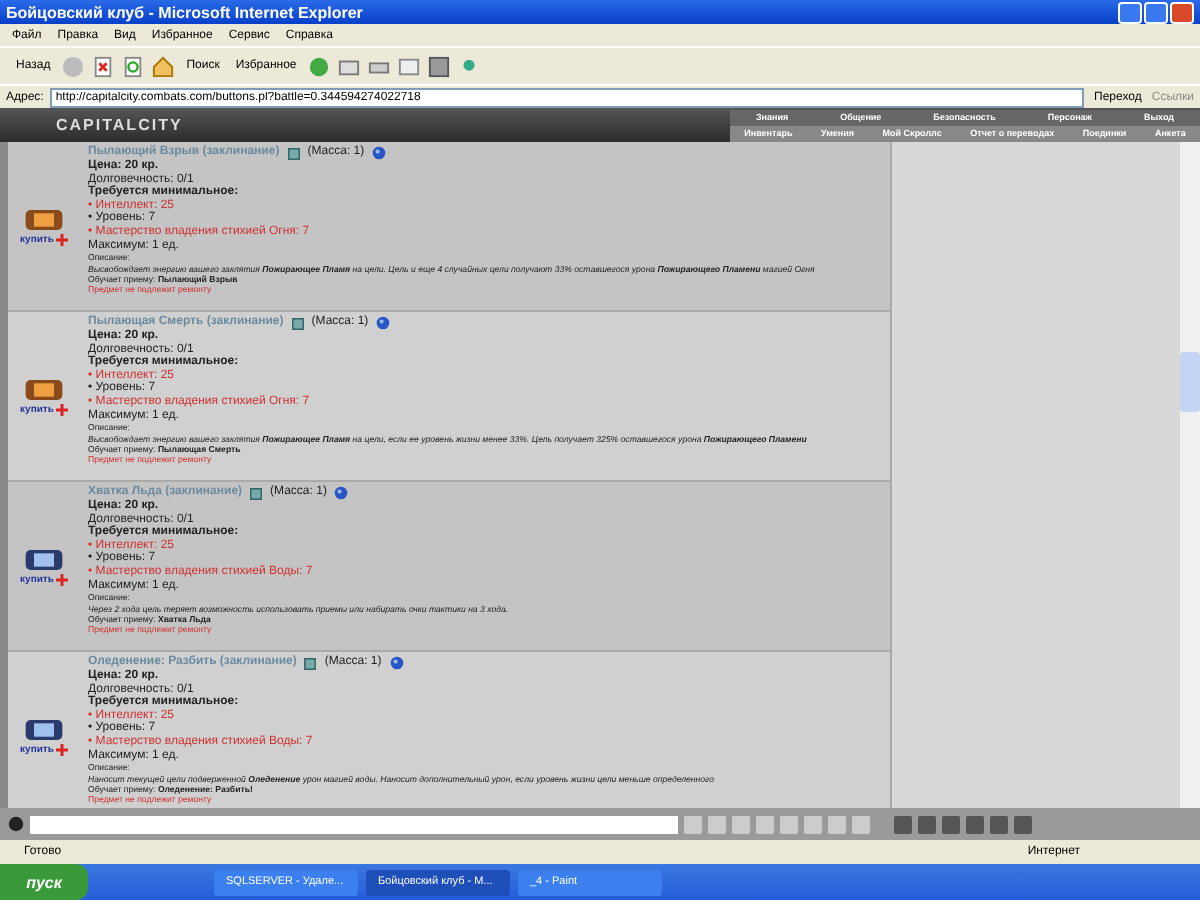 The height and width of the screenshot is (900, 1200). What do you see at coordinates (1156, 12) in the screenshot?
I see `maximize-button` at bounding box center [1156, 12].